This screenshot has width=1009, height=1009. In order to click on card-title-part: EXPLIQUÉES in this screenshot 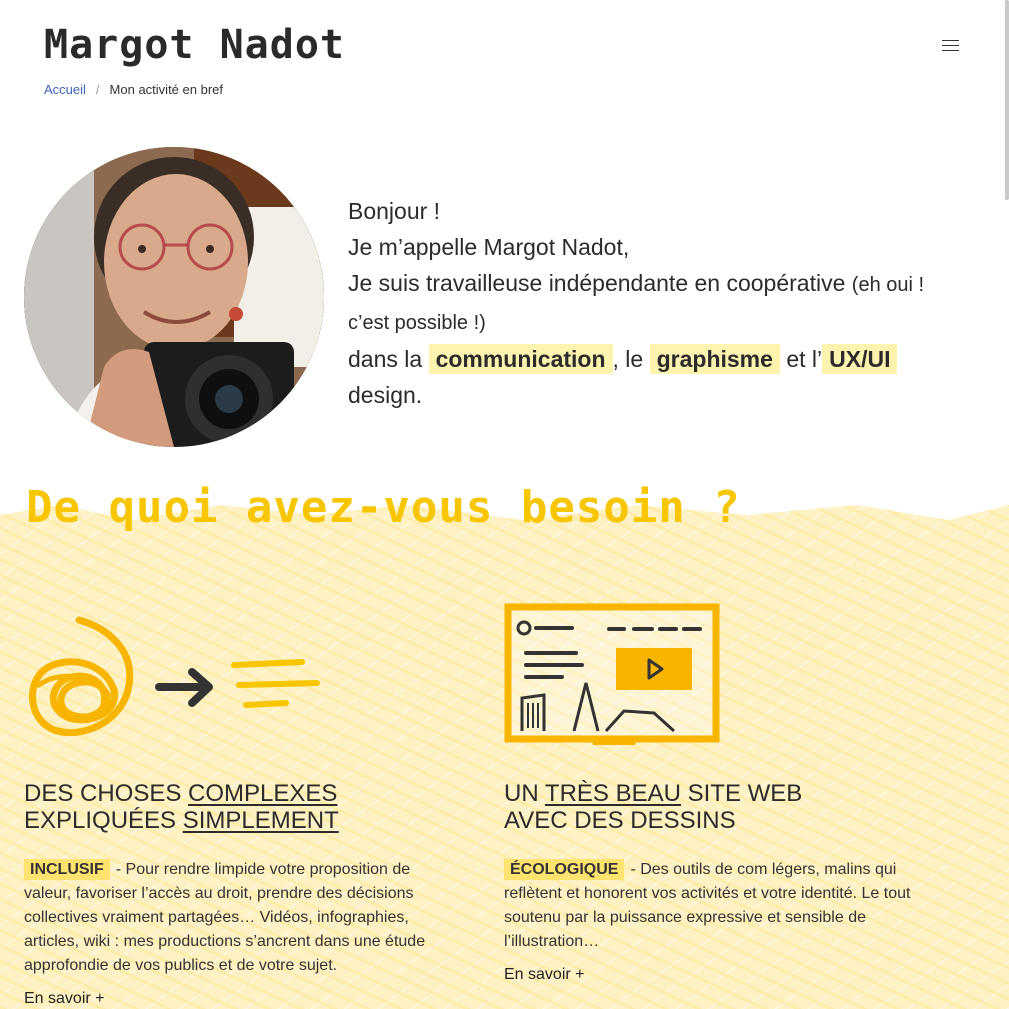, I will do `click(100, 820)`.